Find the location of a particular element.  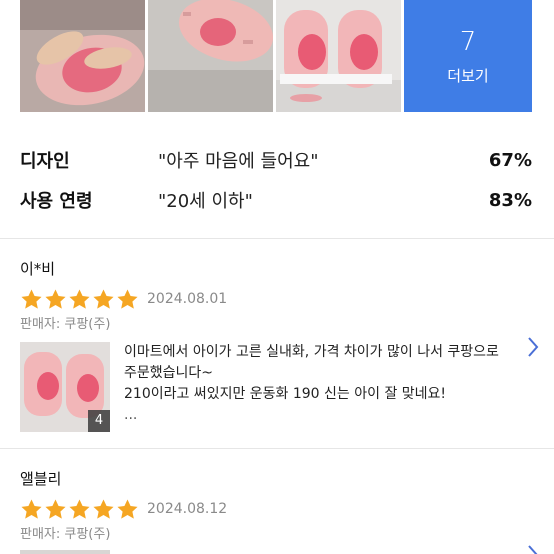

sandal-on-feet-image is located at coordinates (82, 56).